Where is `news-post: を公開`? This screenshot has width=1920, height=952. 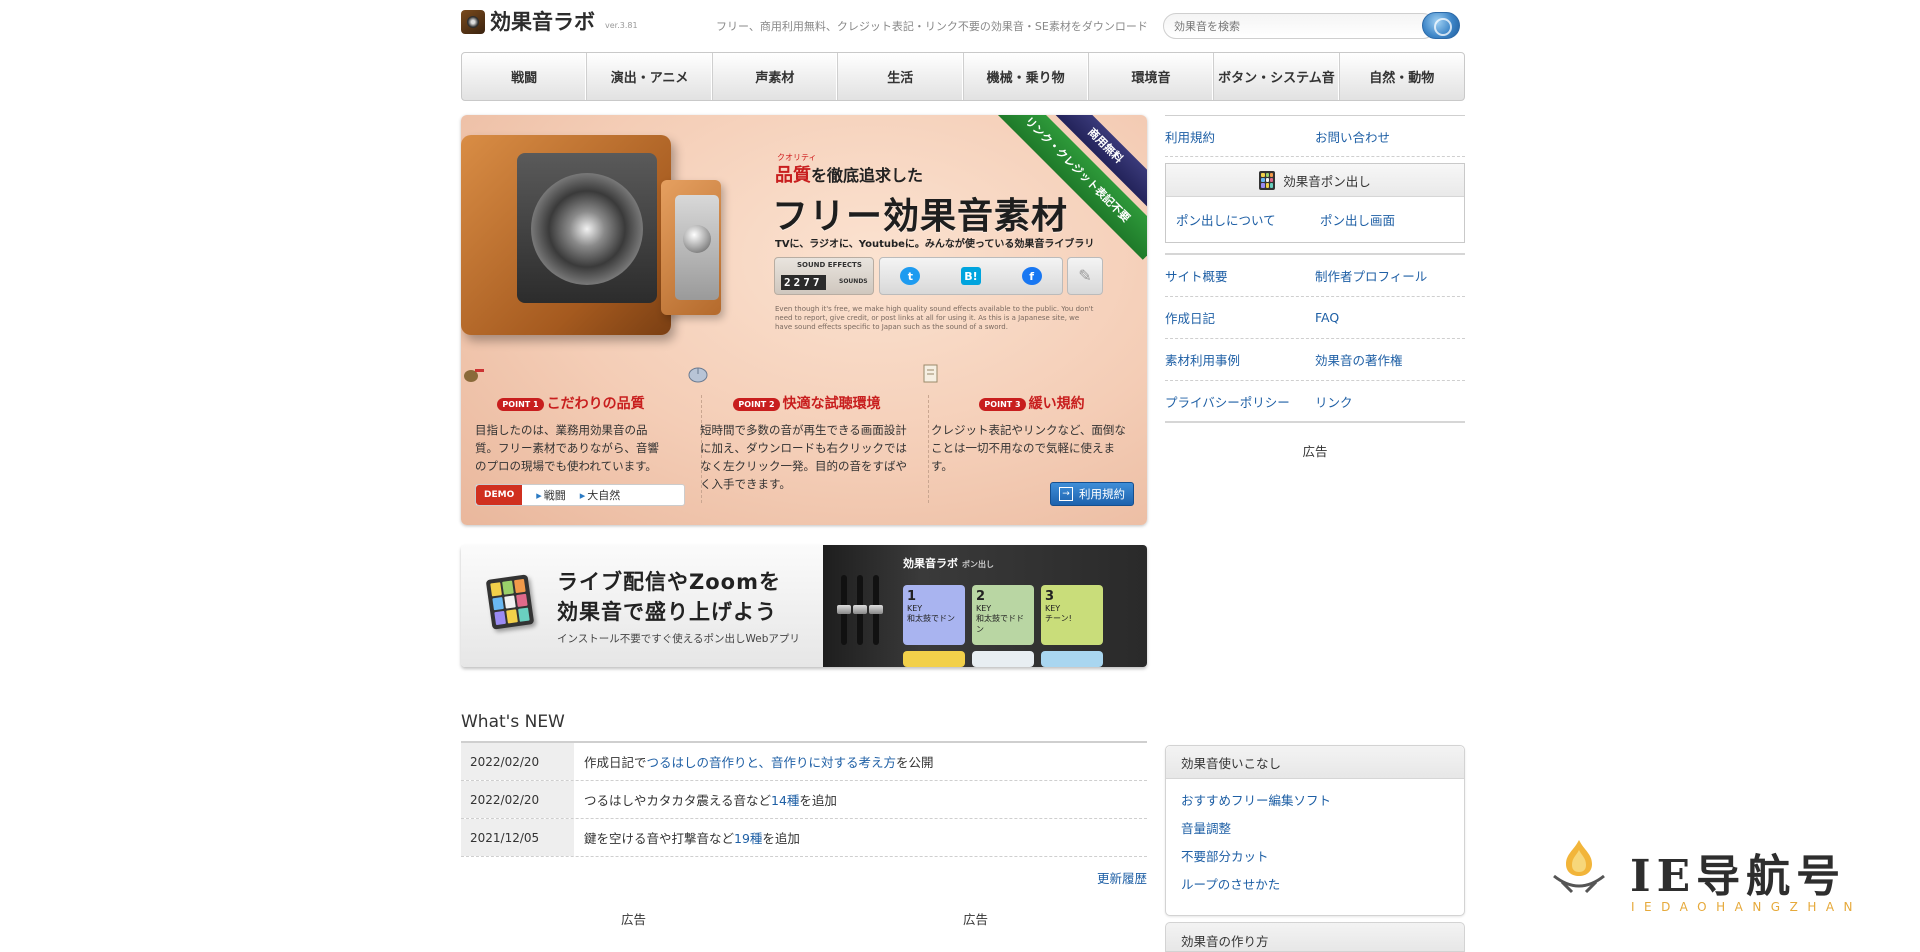 news-post: を公開 is located at coordinates (915, 762).